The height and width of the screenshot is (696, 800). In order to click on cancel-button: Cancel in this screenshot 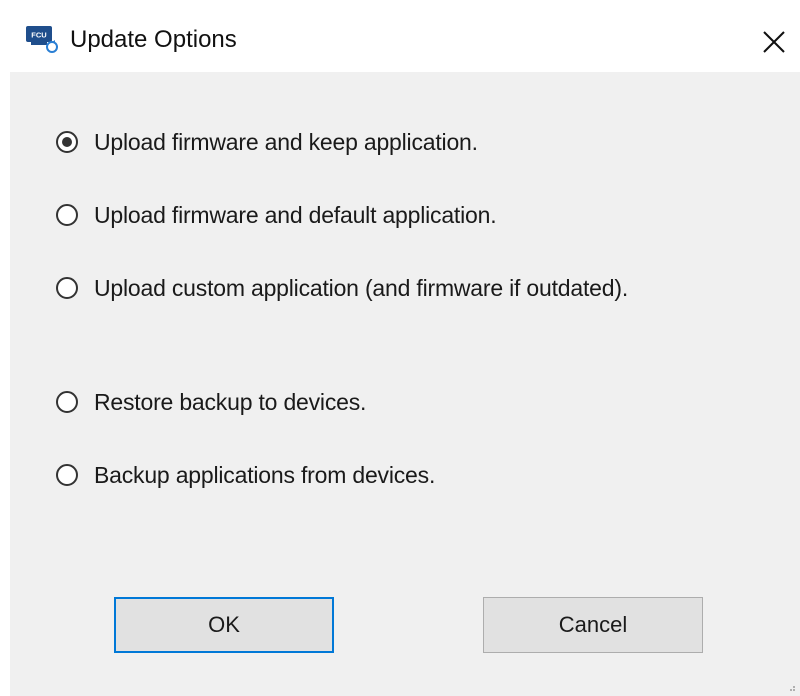, I will do `click(593, 625)`.